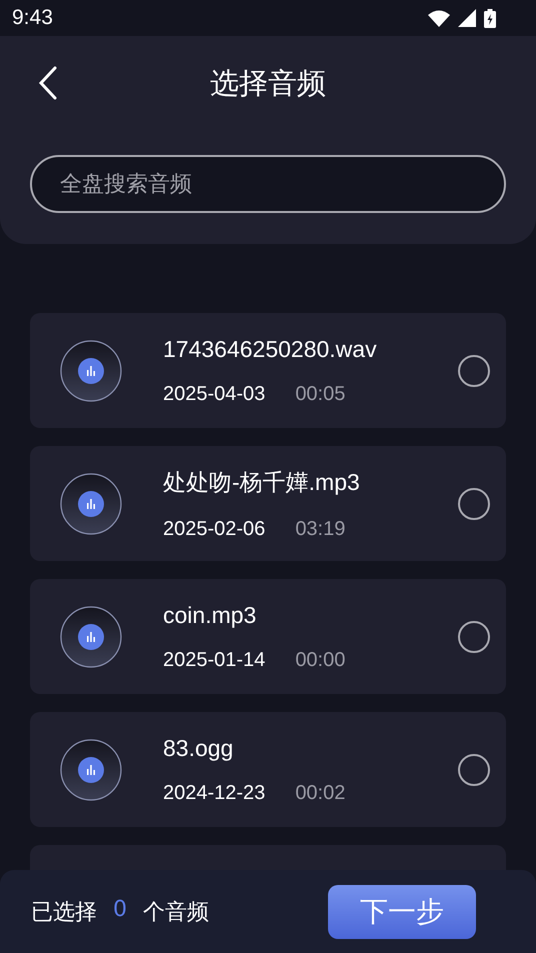 This screenshot has width=536, height=953. I want to click on file-duration: 00:05, so click(320, 394).